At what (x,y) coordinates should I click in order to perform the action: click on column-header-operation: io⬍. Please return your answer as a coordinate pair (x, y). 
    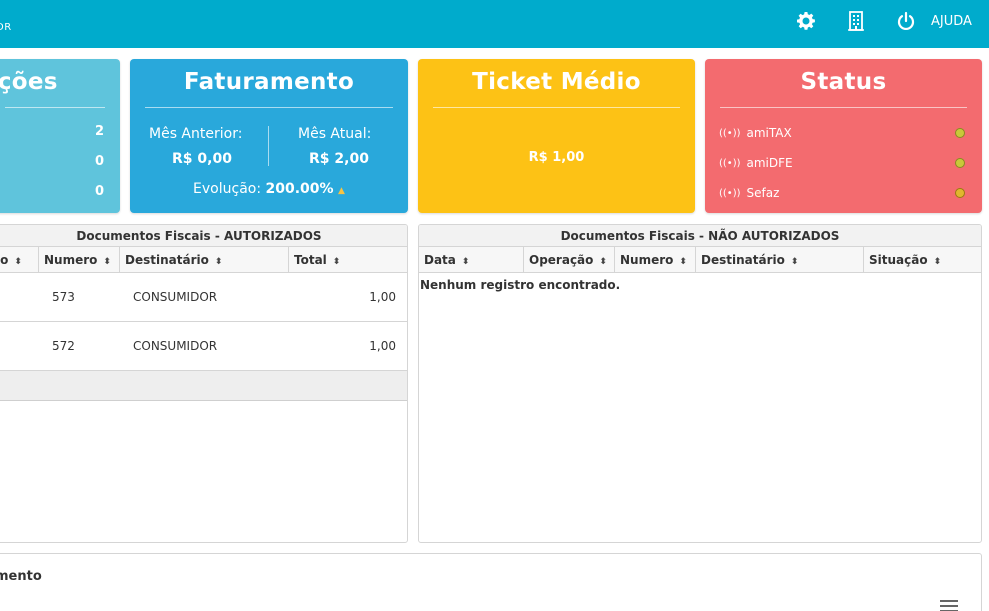
    Looking at the image, I should click on (17, 260).